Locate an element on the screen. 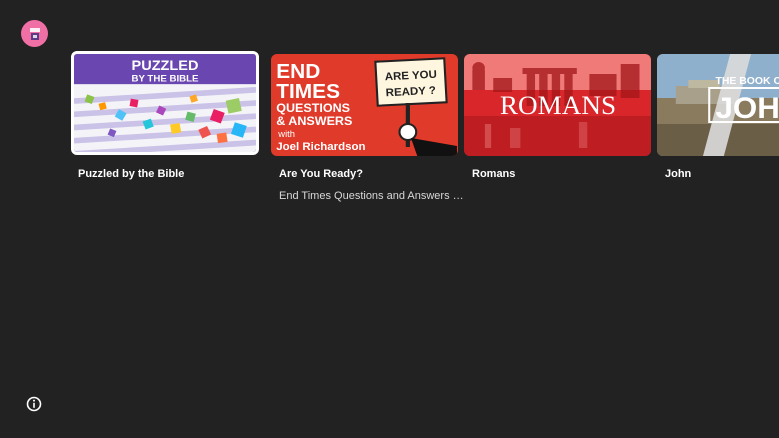 The width and height of the screenshot is (779, 438). thumbnail-puzzled-by-the-bible: PUZZLED BY THE BIBLE is located at coordinates (165, 103).